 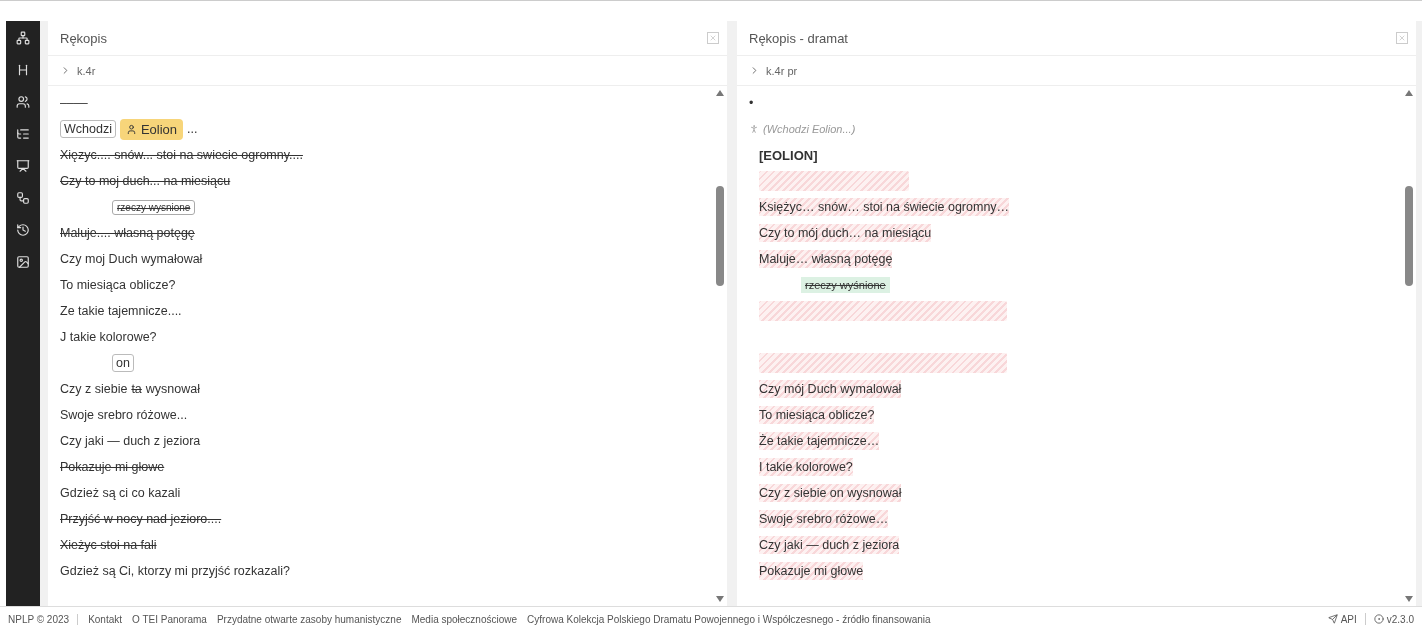 What do you see at coordinates (94, 389) in the screenshot?
I see `manuscript-text: Czy z siebie` at bounding box center [94, 389].